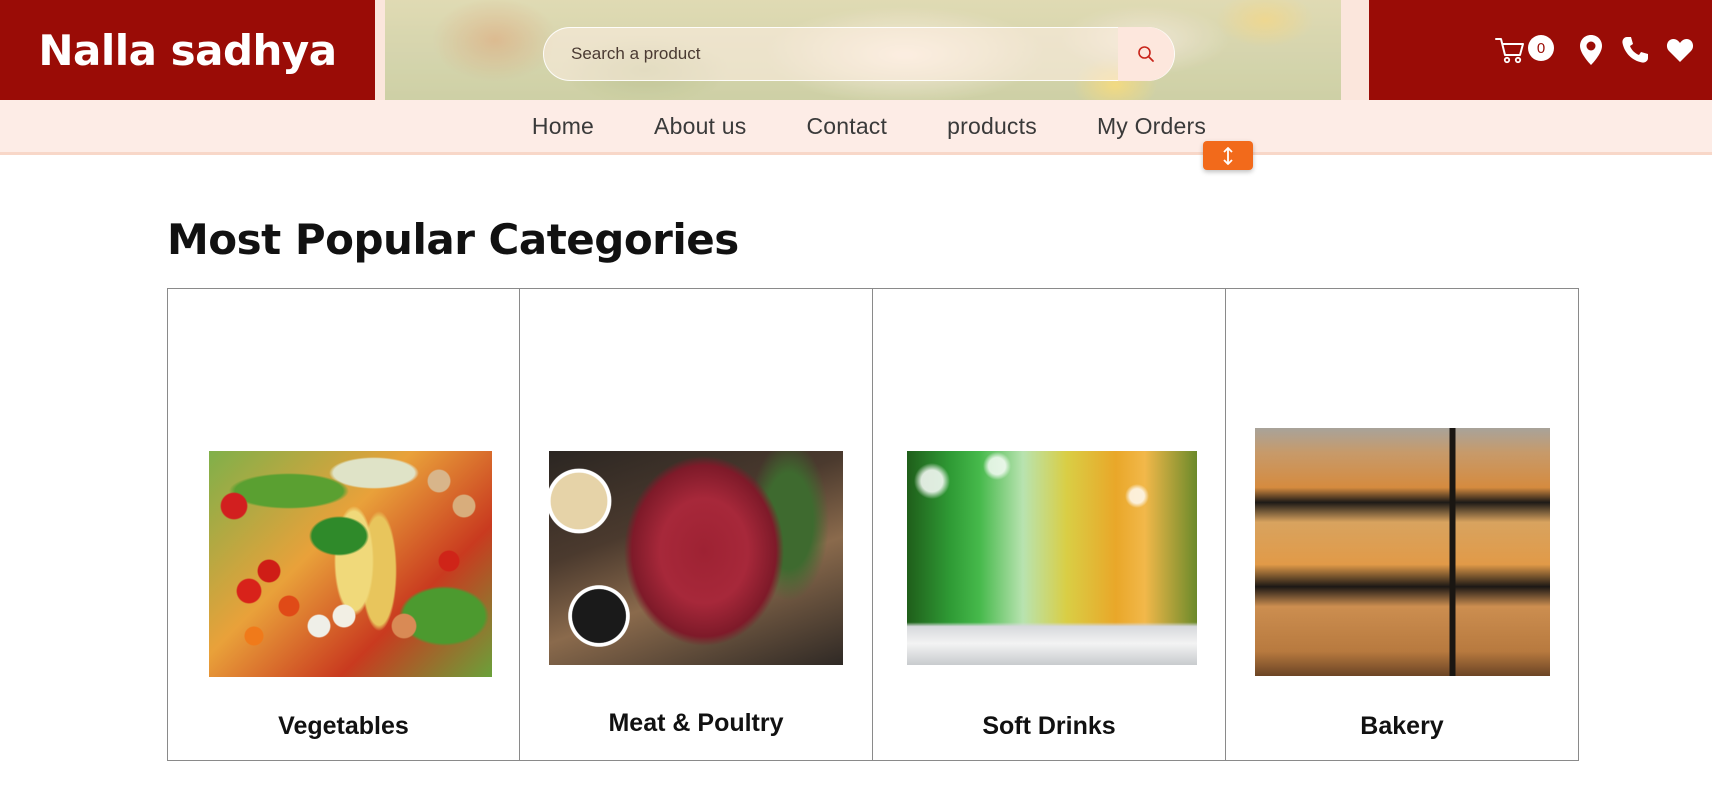  What do you see at coordinates (350, 564) in the screenshot?
I see `vegetables-image` at bounding box center [350, 564].